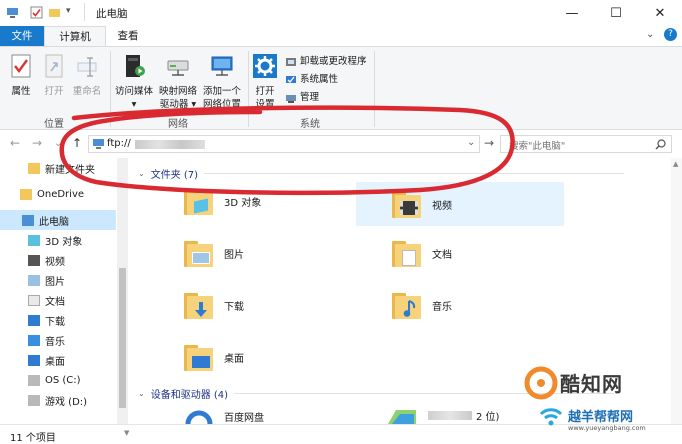 The width and height of the screenshot is (682, 444). I want to click on uninstall-programs-button: 卸载或更改程序, so click(326, 62).